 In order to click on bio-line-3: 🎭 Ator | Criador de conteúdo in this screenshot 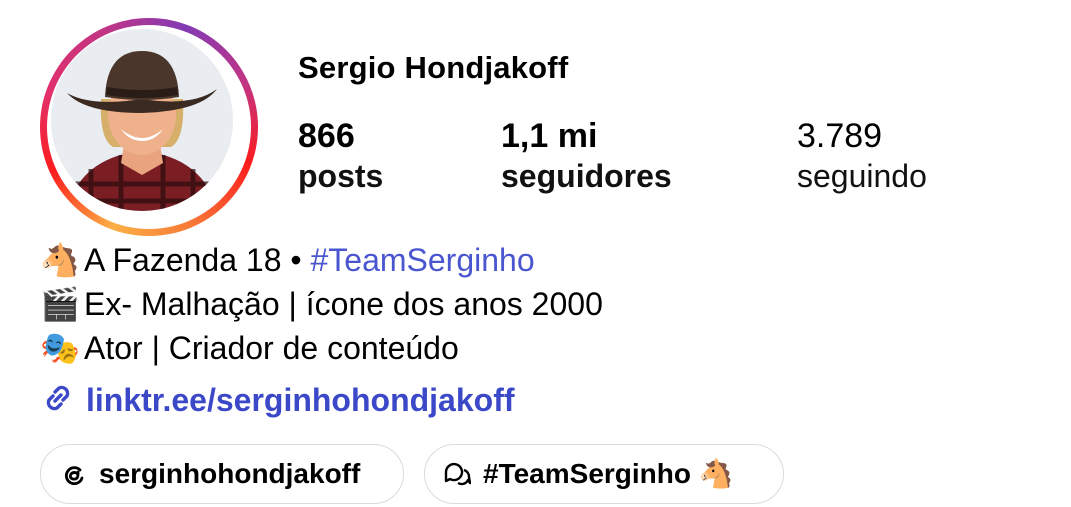, I will do `click(249, 348)`.